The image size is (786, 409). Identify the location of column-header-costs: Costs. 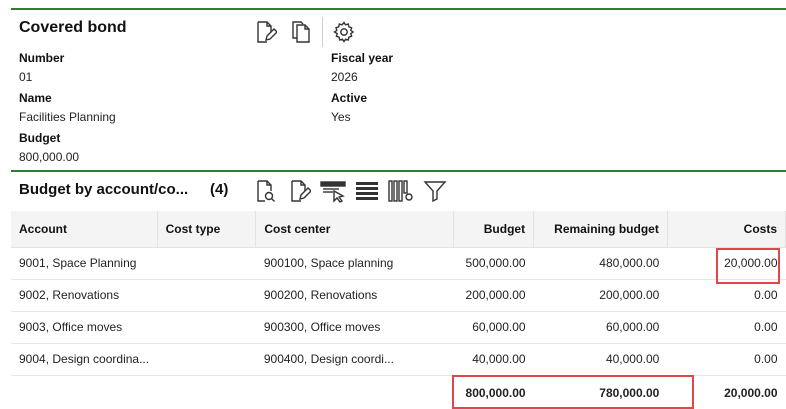
(726, 229).